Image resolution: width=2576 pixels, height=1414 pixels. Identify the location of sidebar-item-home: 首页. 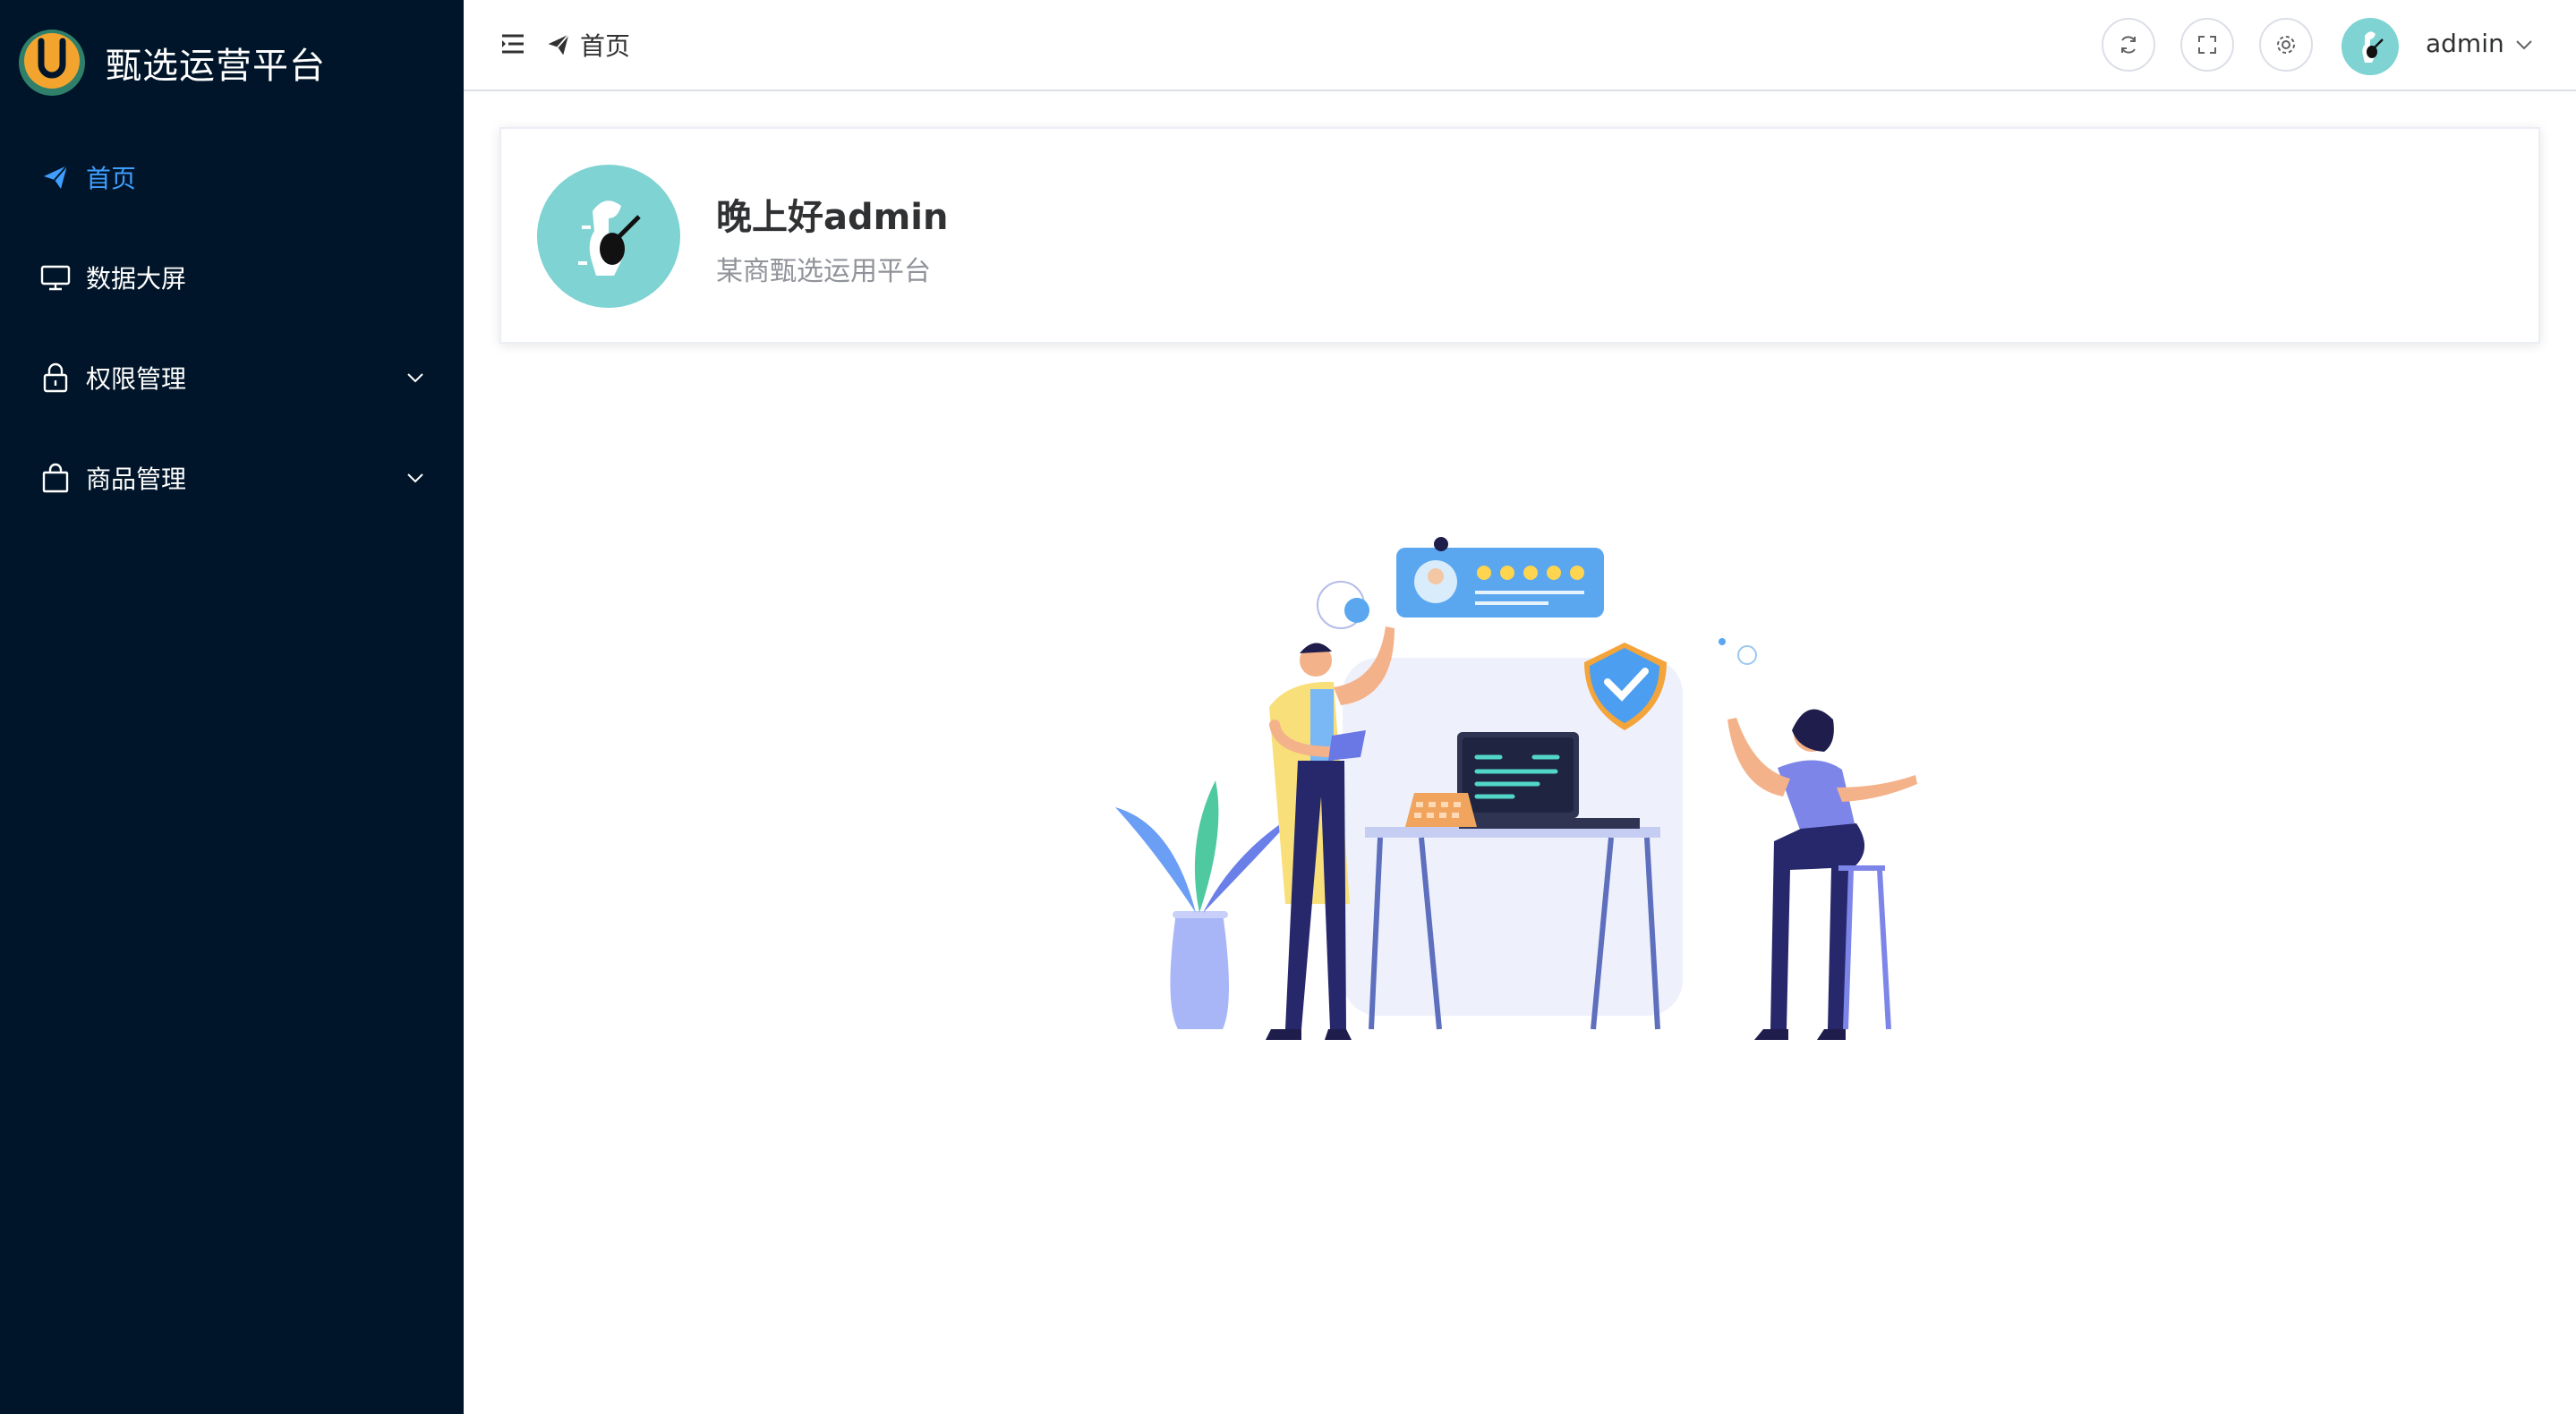
(232, 177).